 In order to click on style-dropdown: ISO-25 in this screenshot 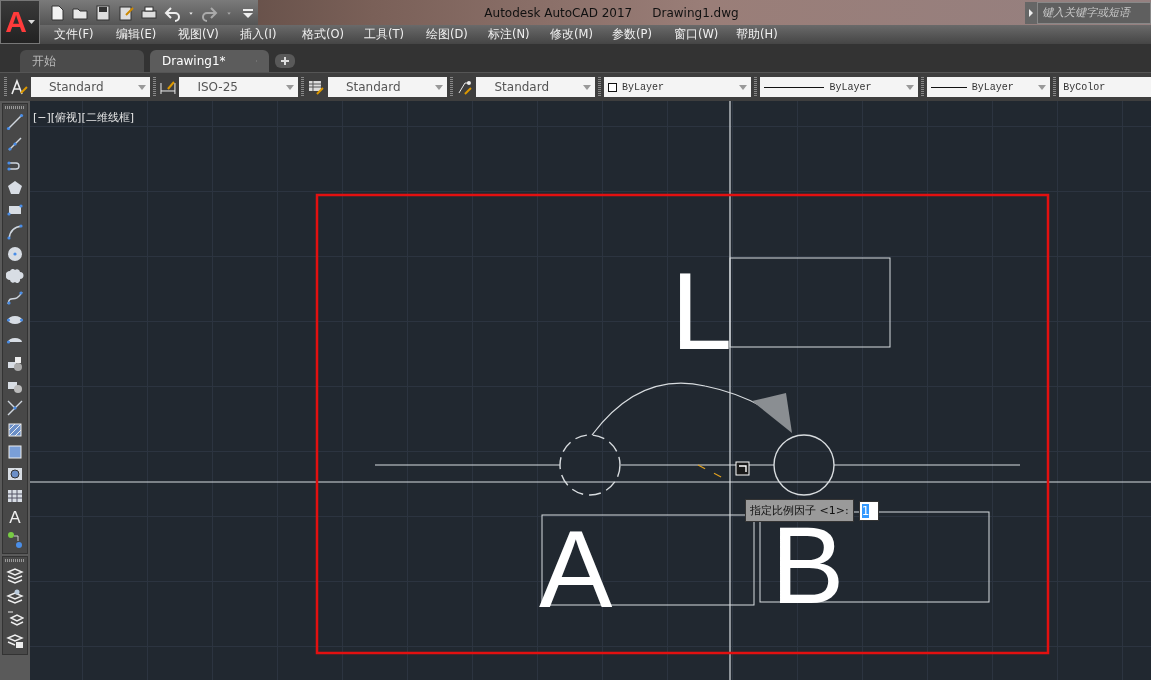, I will do `click(239, 87)`.